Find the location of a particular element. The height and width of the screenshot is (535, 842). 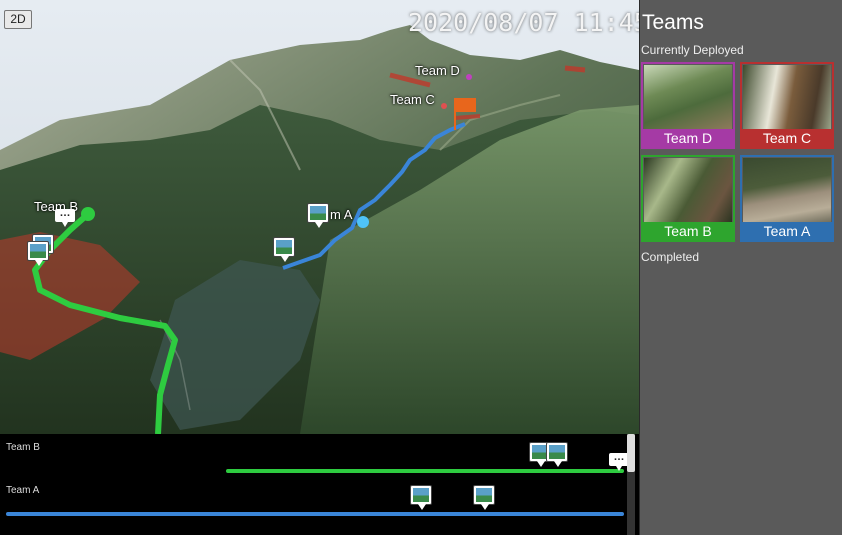

team-card-label: Team B is located at coordinates (688, 231).